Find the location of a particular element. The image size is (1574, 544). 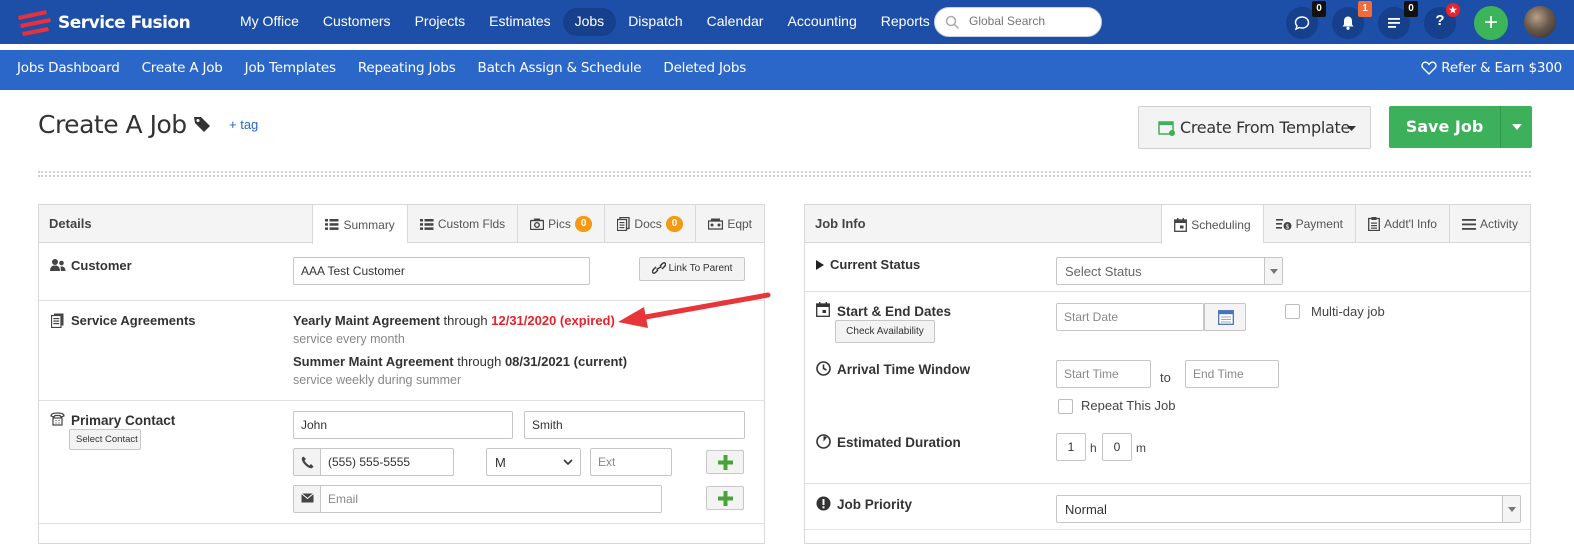

subnav-deleted-jobs: Deleted Jobs is located at coordinates (704, 68).